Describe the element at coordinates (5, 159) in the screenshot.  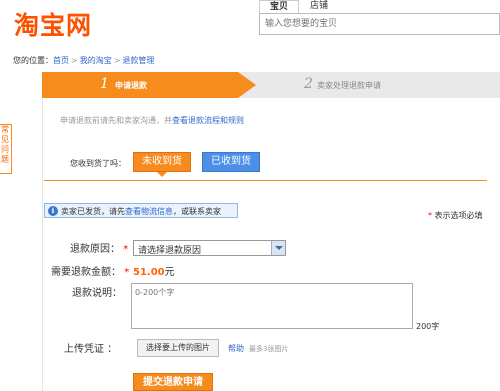
I see `faq-char: 题` at that location.